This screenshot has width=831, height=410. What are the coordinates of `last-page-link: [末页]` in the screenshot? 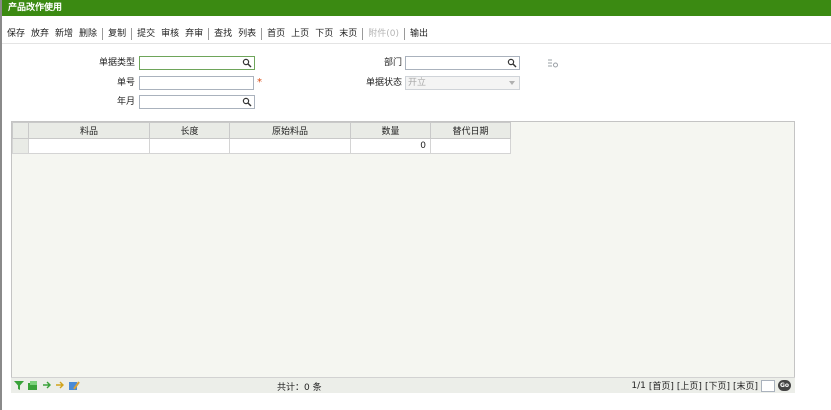 It's located at (745, 385).